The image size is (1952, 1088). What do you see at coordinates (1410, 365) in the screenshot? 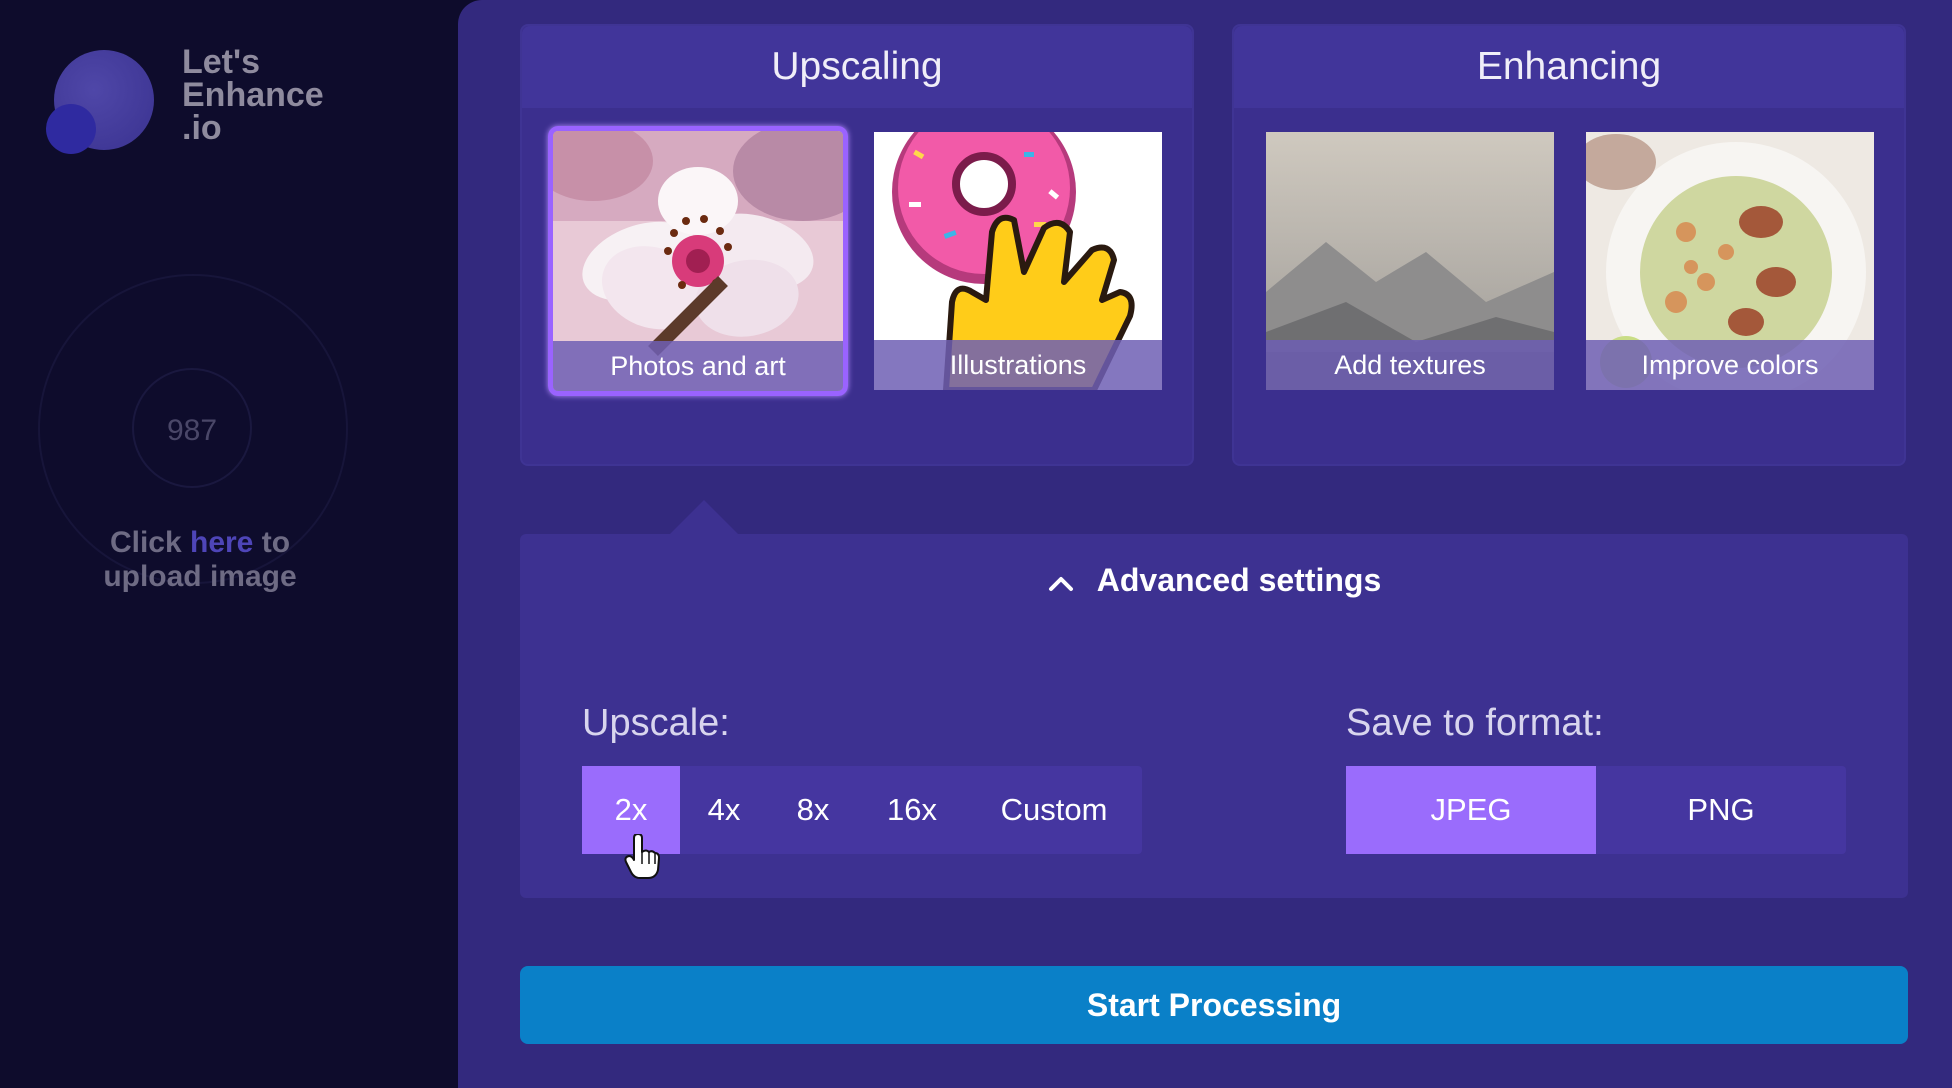
I see `card-label: Add textures` at bounding box center [1410, 365].